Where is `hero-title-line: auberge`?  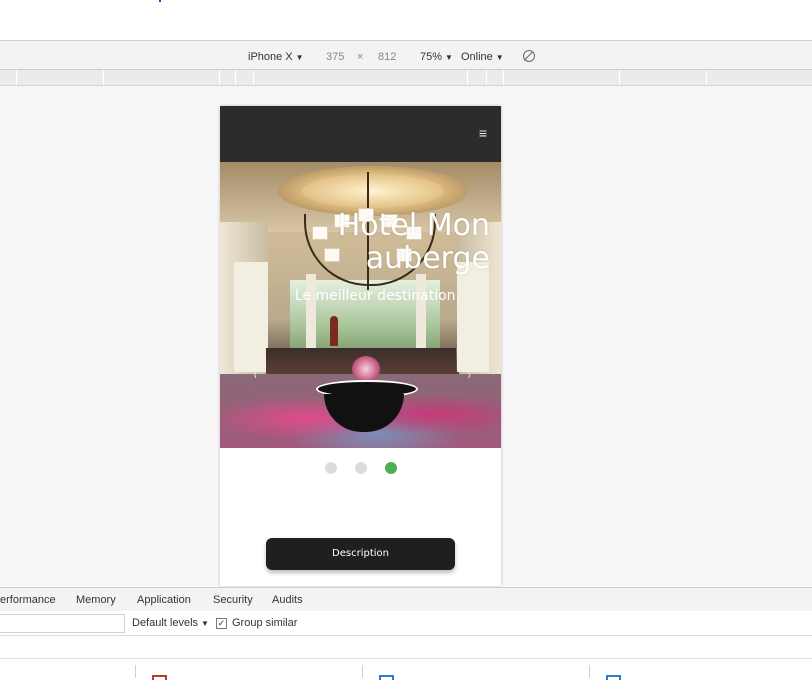
hero-title-line: auberge is located at coordinates (427, 258).